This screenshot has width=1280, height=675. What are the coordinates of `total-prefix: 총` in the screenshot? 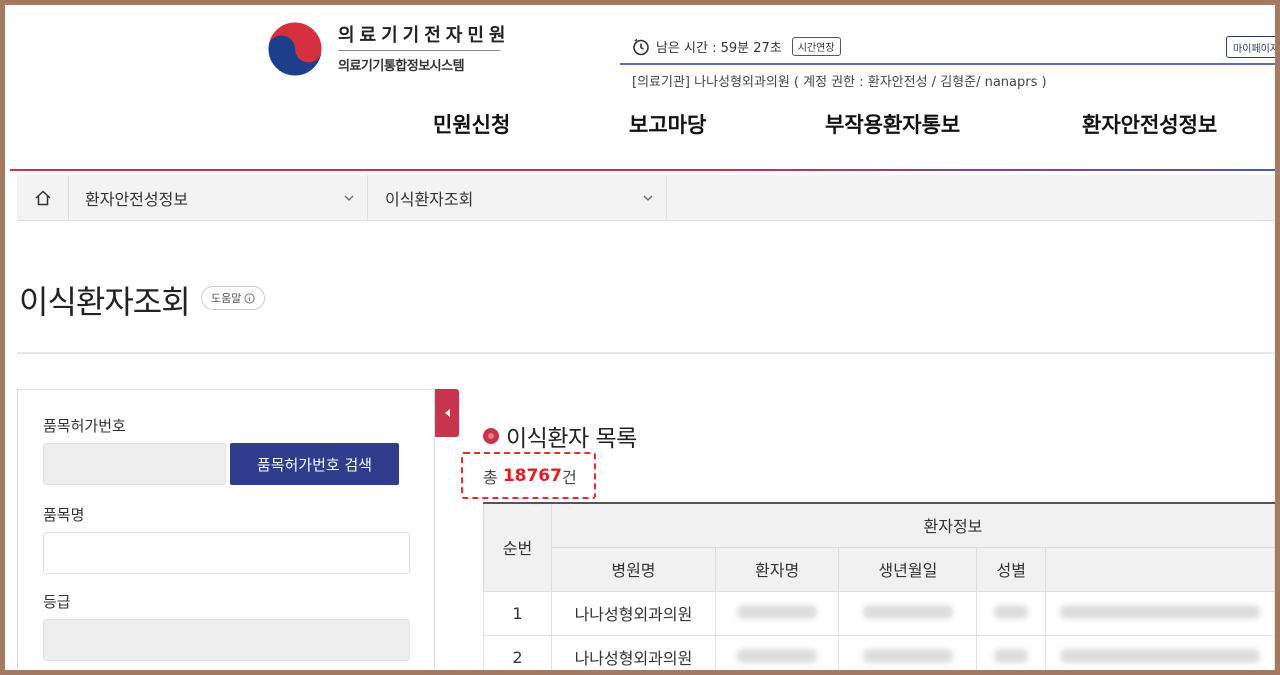 It's located at (493, 477).